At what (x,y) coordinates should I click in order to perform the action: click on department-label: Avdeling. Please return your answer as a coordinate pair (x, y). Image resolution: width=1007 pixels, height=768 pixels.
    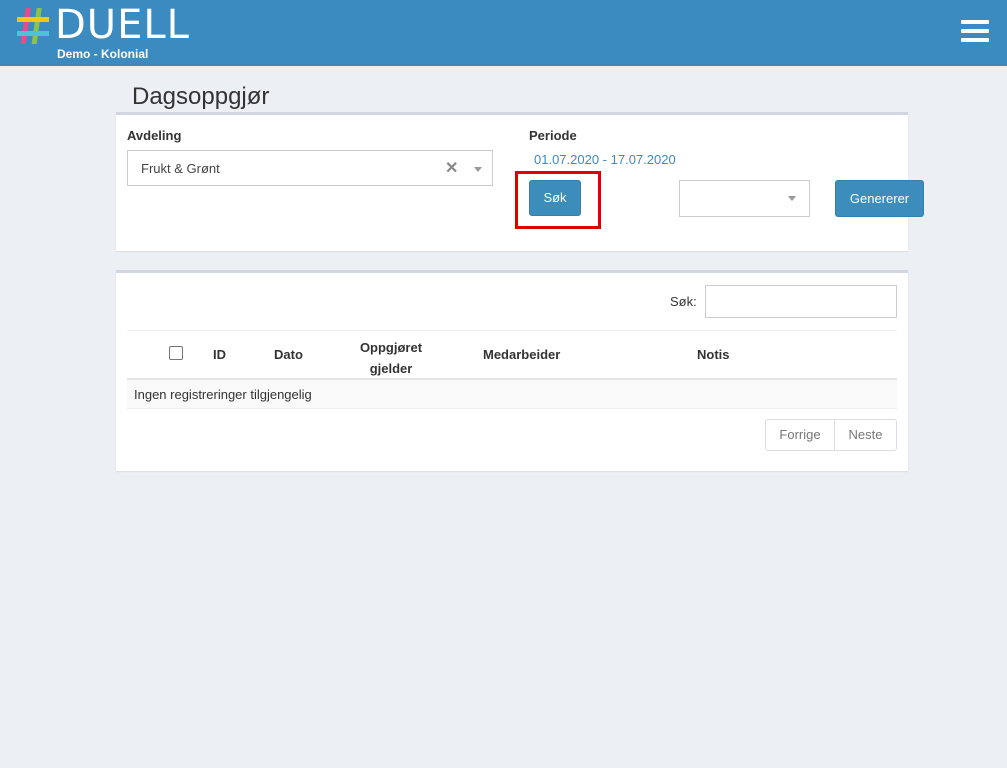
    Looking at the image, I should click on (154, 135).